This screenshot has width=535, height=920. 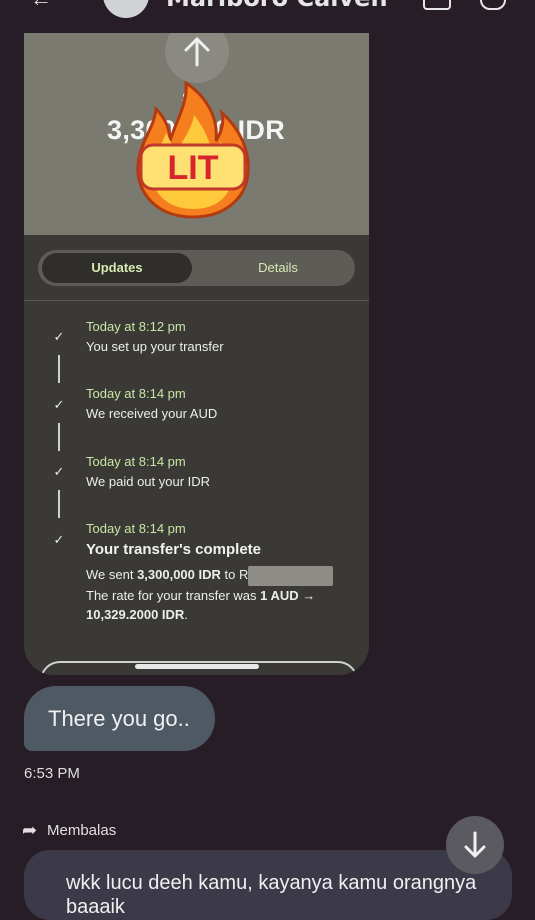 I want to click on redacted-name, so click(x=291, y=575).